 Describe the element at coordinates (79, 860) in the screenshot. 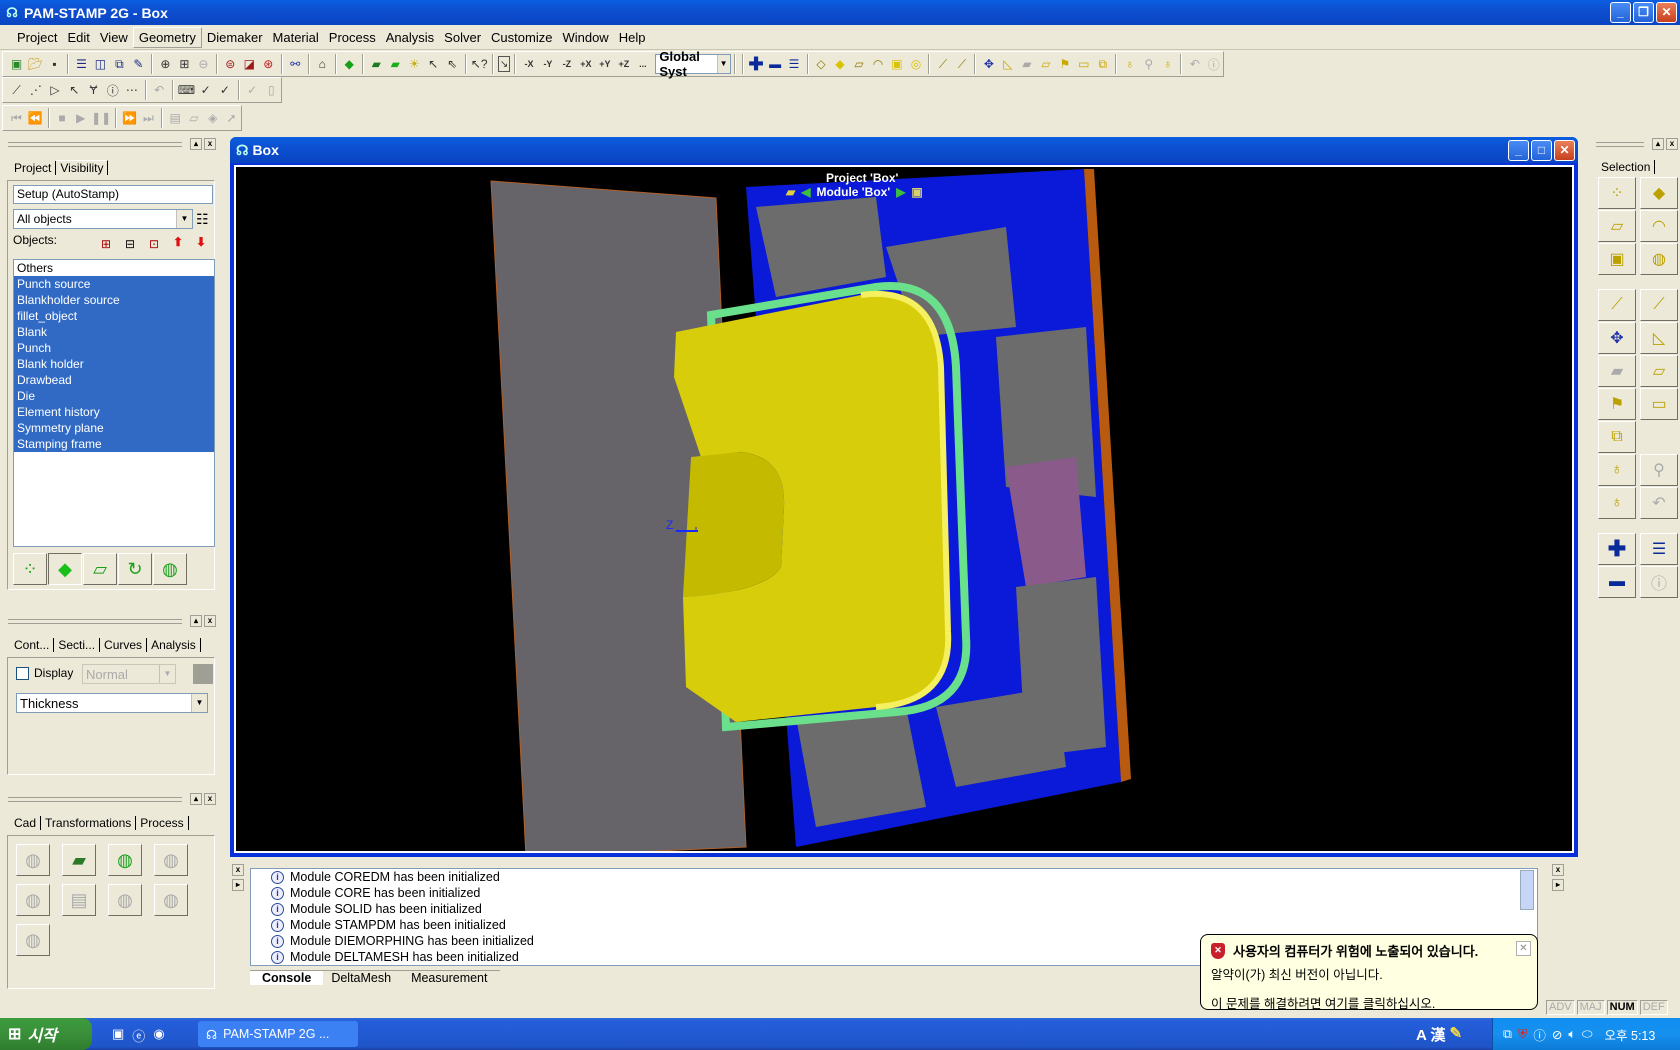

I see `extrude-icon: ▰` at that location.